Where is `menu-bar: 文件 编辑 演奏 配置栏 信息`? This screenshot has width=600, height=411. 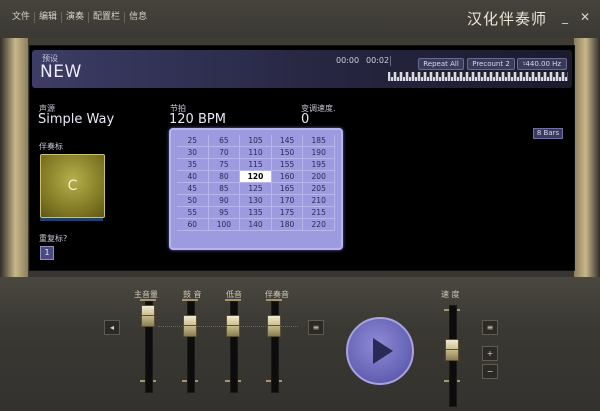
menu-bar: 文件 编辑 演奏 配置栏 信息 is located at coordinates (79, 17).